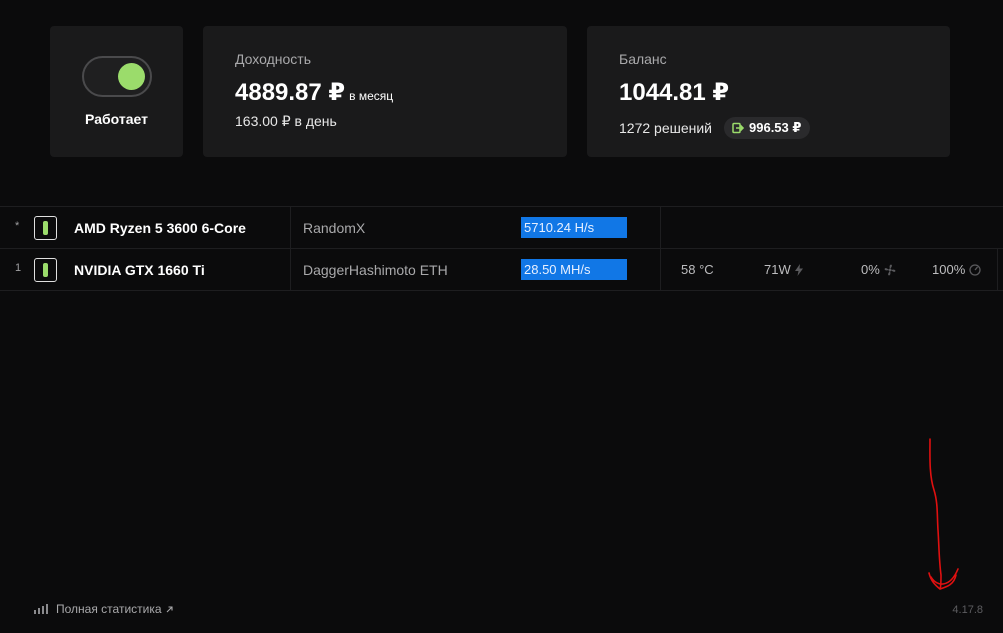 This screenshot has width=1003, height=633. Describe the element at coordinates (169, 609) in the screenshot. I see `external-link-icon` at that location.